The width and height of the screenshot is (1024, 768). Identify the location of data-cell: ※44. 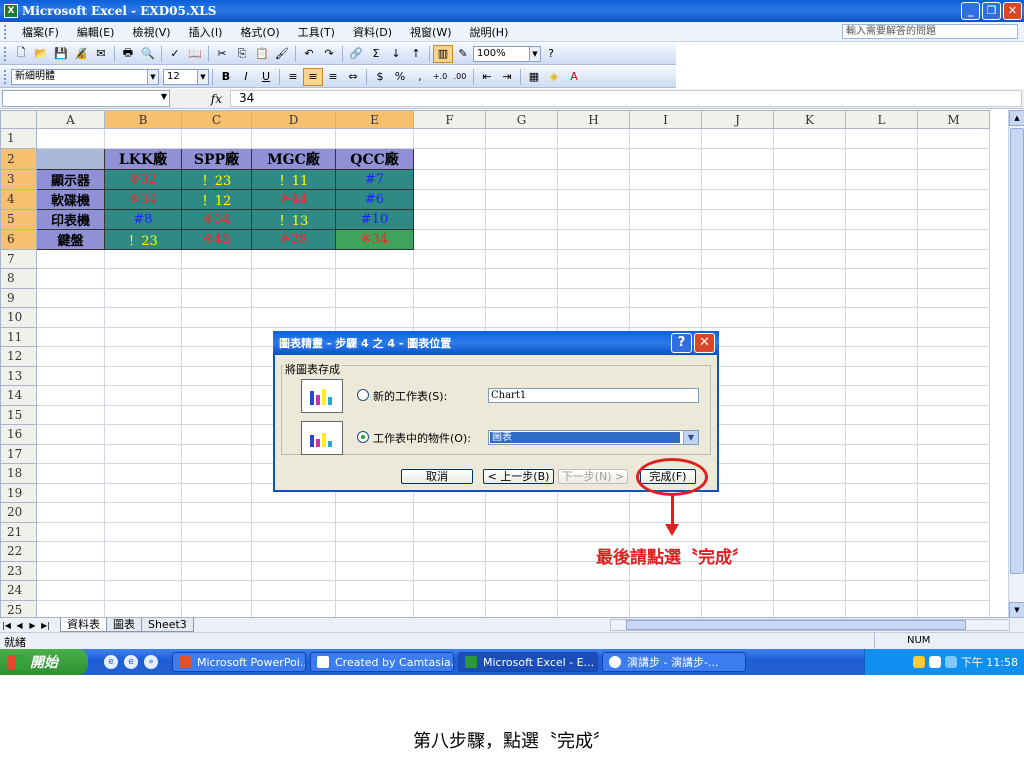
(293, 199).